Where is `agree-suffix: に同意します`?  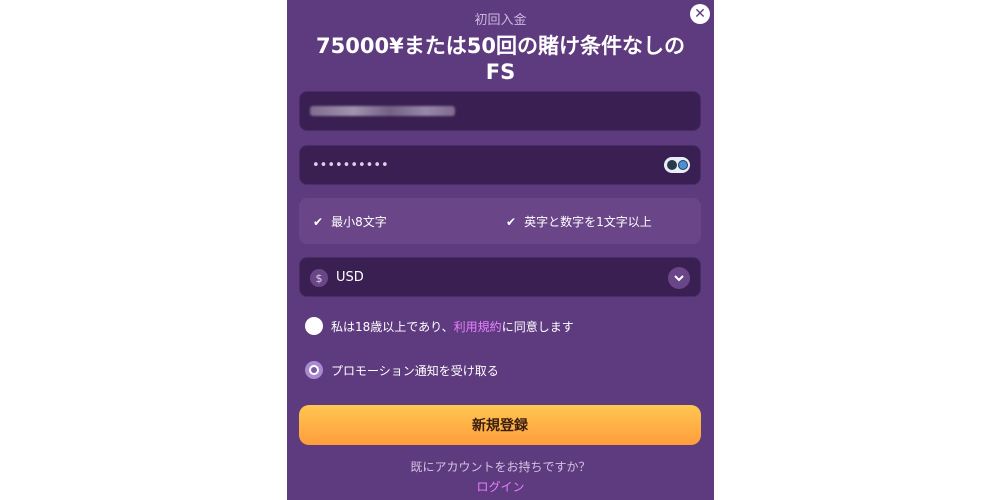 agree-suffix: に同意します is located at coordinates (537, 326).